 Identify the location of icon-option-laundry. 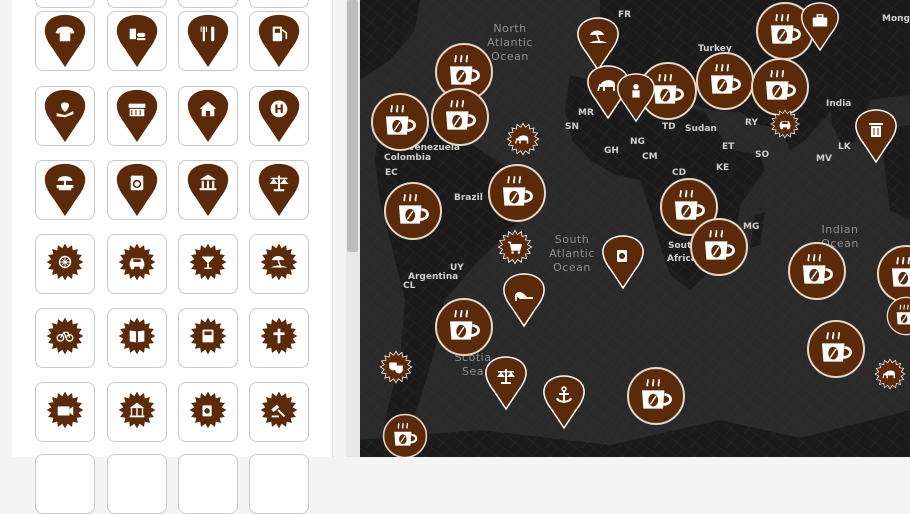
(137, 190).